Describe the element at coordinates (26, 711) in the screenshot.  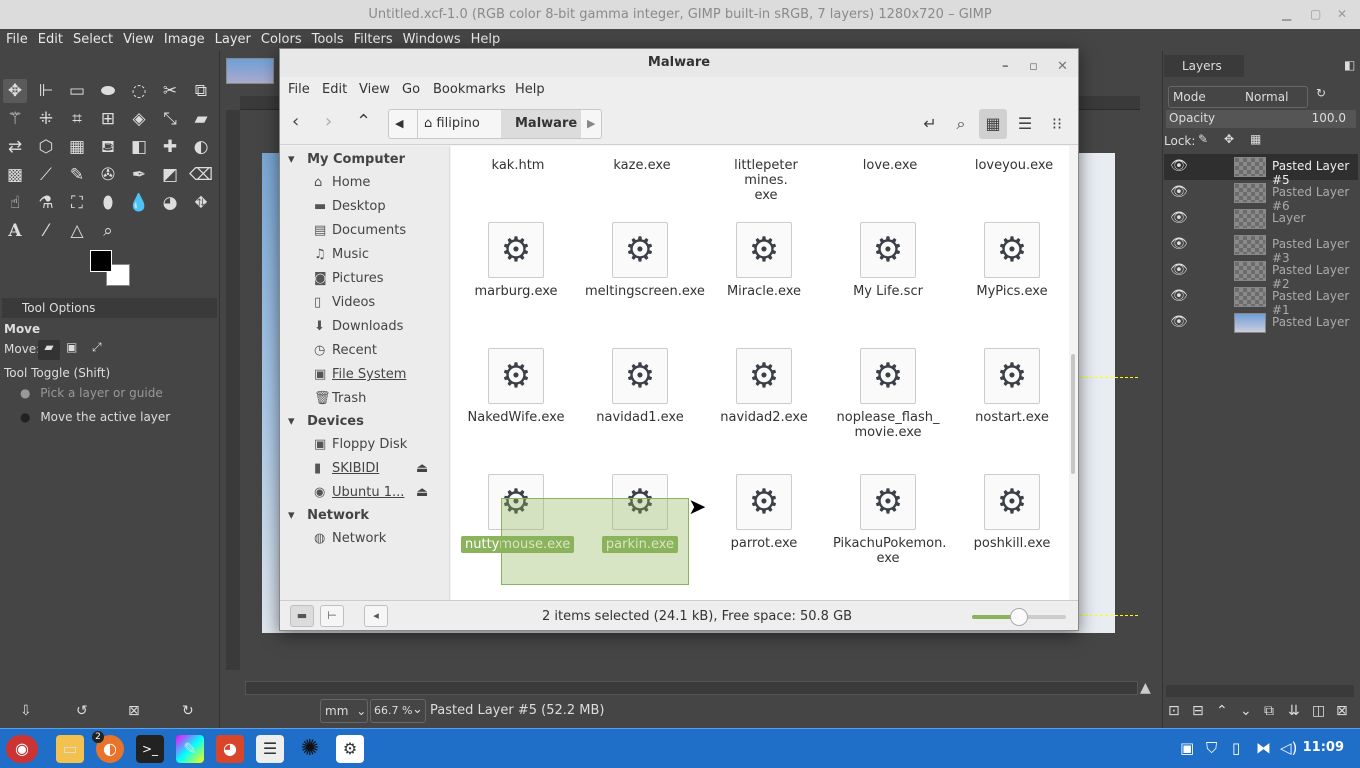
I see `save-options-icon: ⇩` at that location.